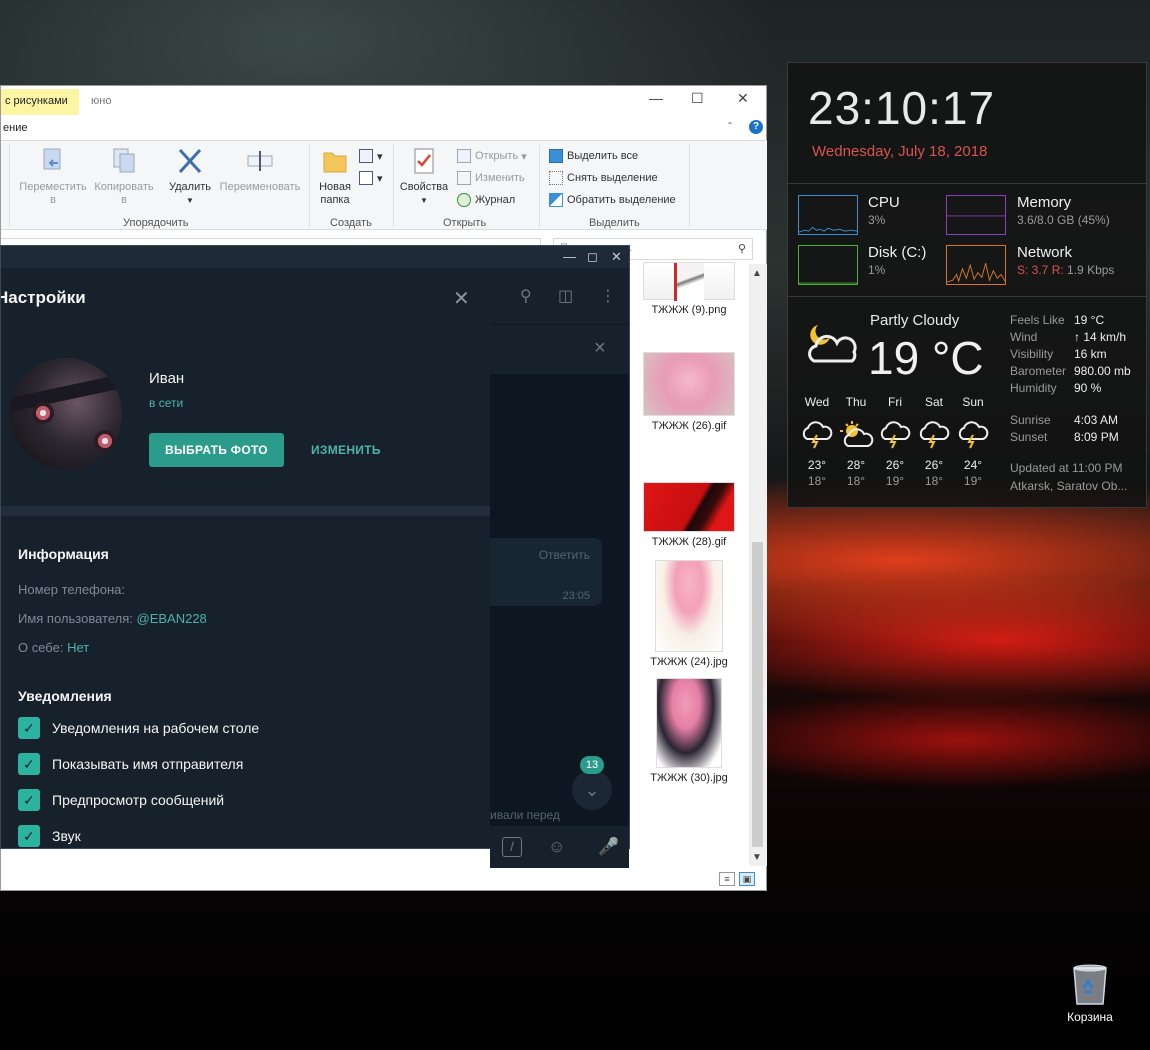 This screenshot has width=1150, height=1050. What do you see at coordinates (556, 847) in the screenshot?
I see `emoji-icon: ☺` at bounding box center [556, 847].